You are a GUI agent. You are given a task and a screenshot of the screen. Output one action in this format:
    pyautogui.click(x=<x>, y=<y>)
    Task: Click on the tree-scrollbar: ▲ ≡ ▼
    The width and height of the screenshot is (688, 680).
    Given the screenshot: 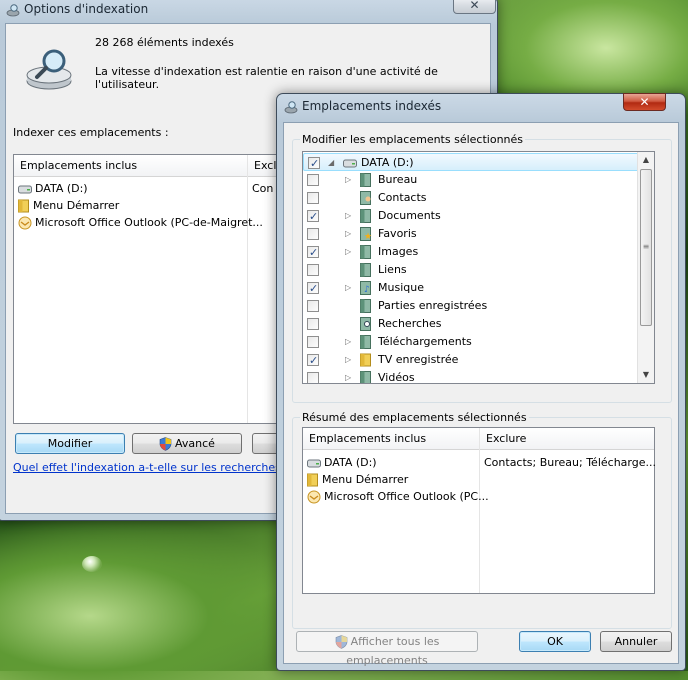 What is the action you would take?
    pyautogui.click(x=645, y=267)
    